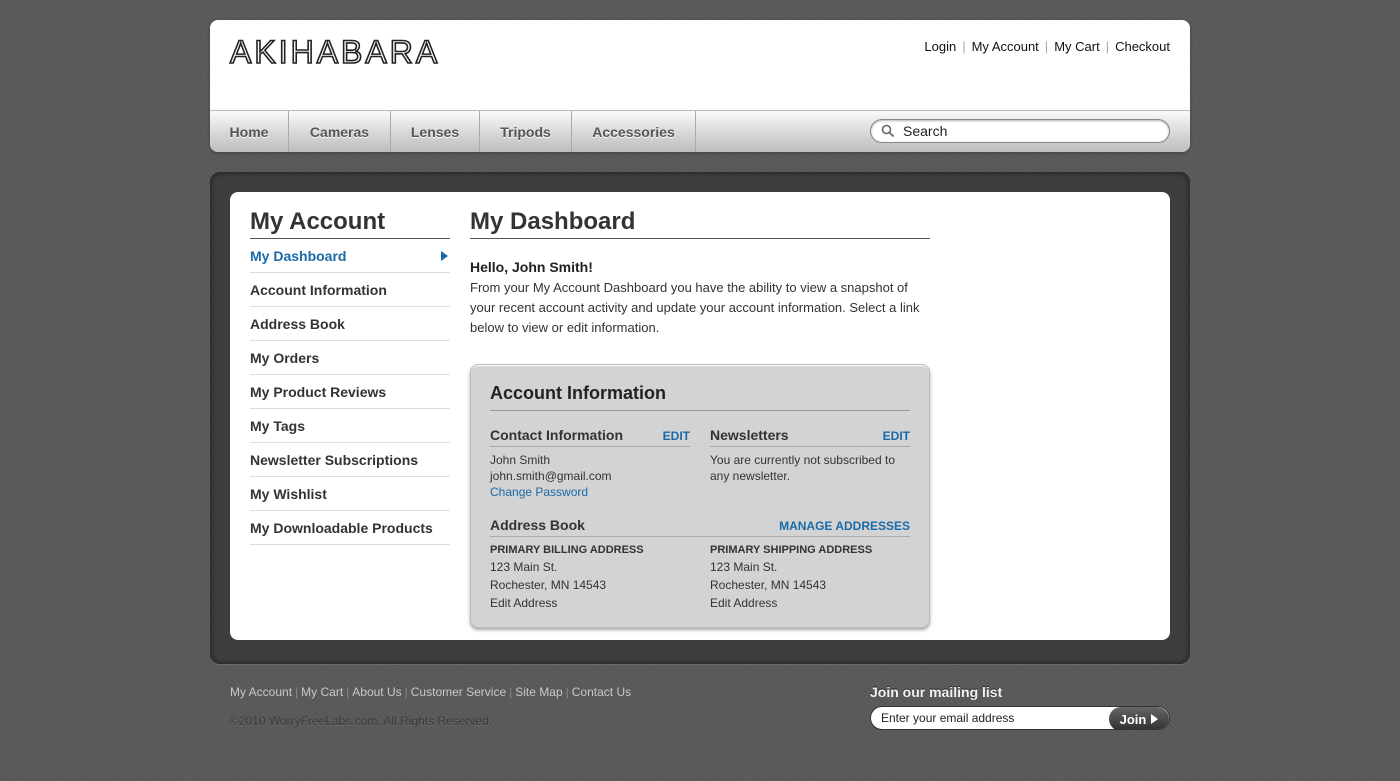 This screenshot has width=1400, height=781. I want to click on main-nav: Home Cameras Lenses Tripods Accessories, so click(700, 131).